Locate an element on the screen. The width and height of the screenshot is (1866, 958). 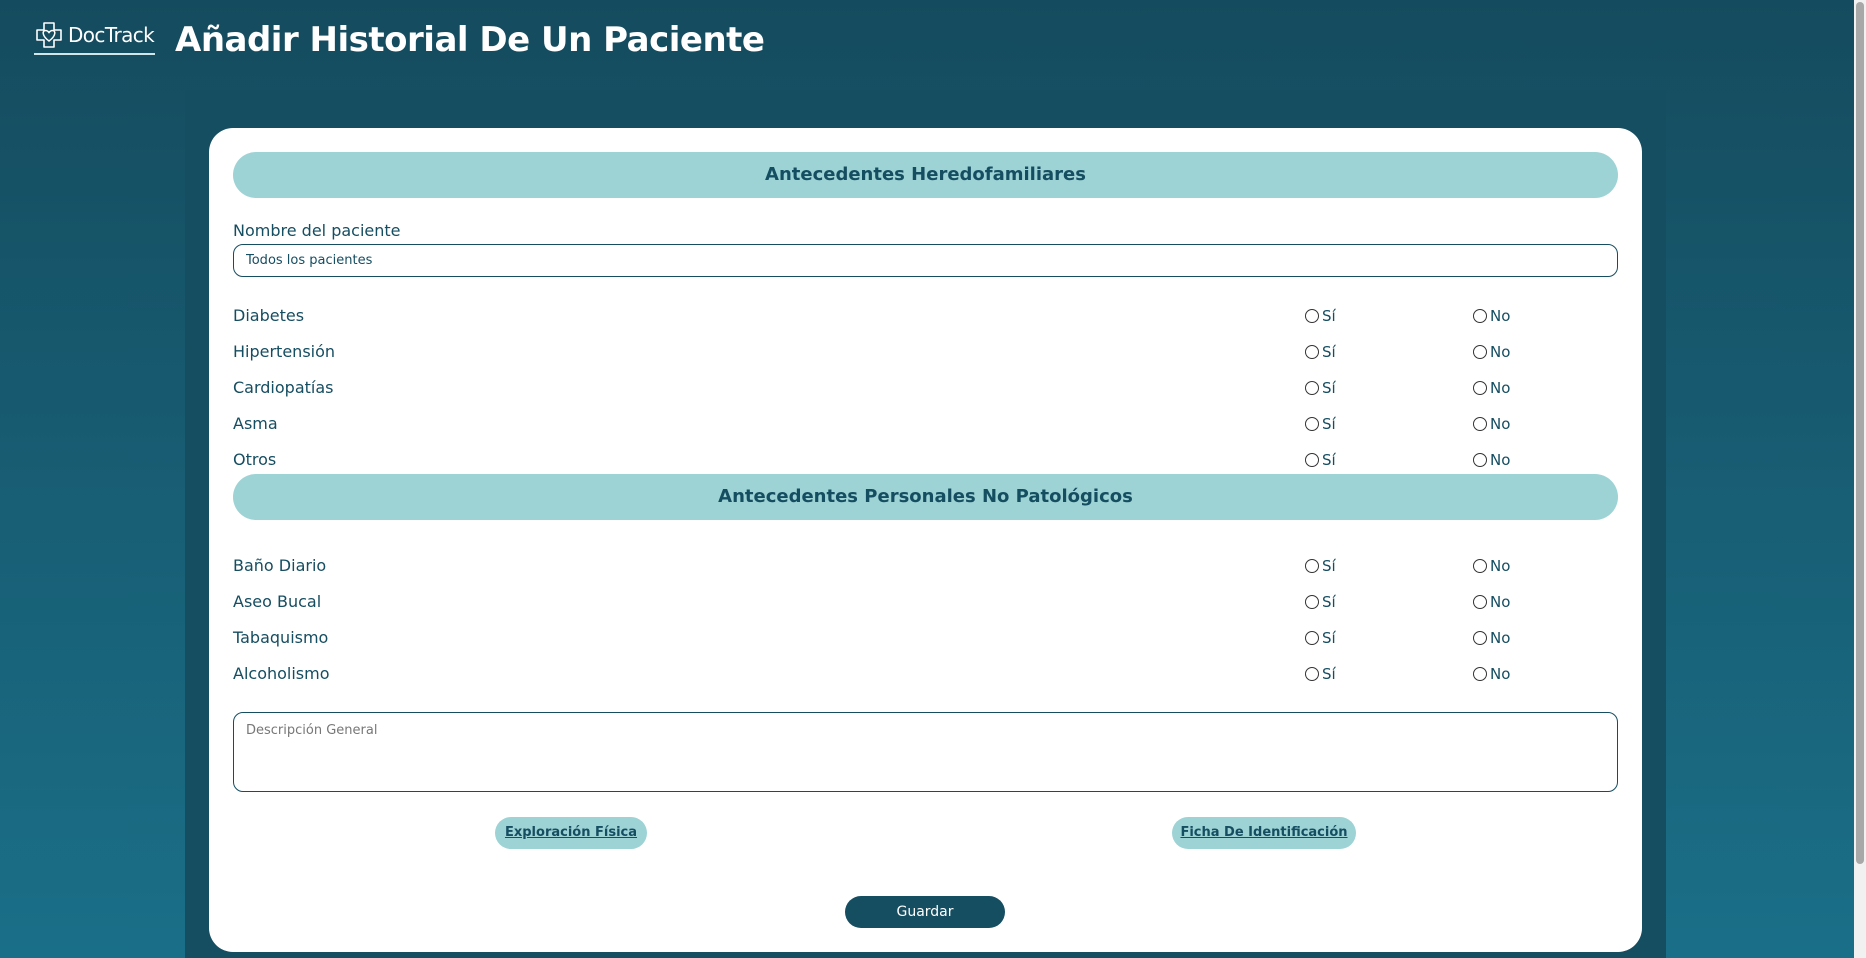
aseo-bucal-no-option: No is located at coordinates (1491, 602).